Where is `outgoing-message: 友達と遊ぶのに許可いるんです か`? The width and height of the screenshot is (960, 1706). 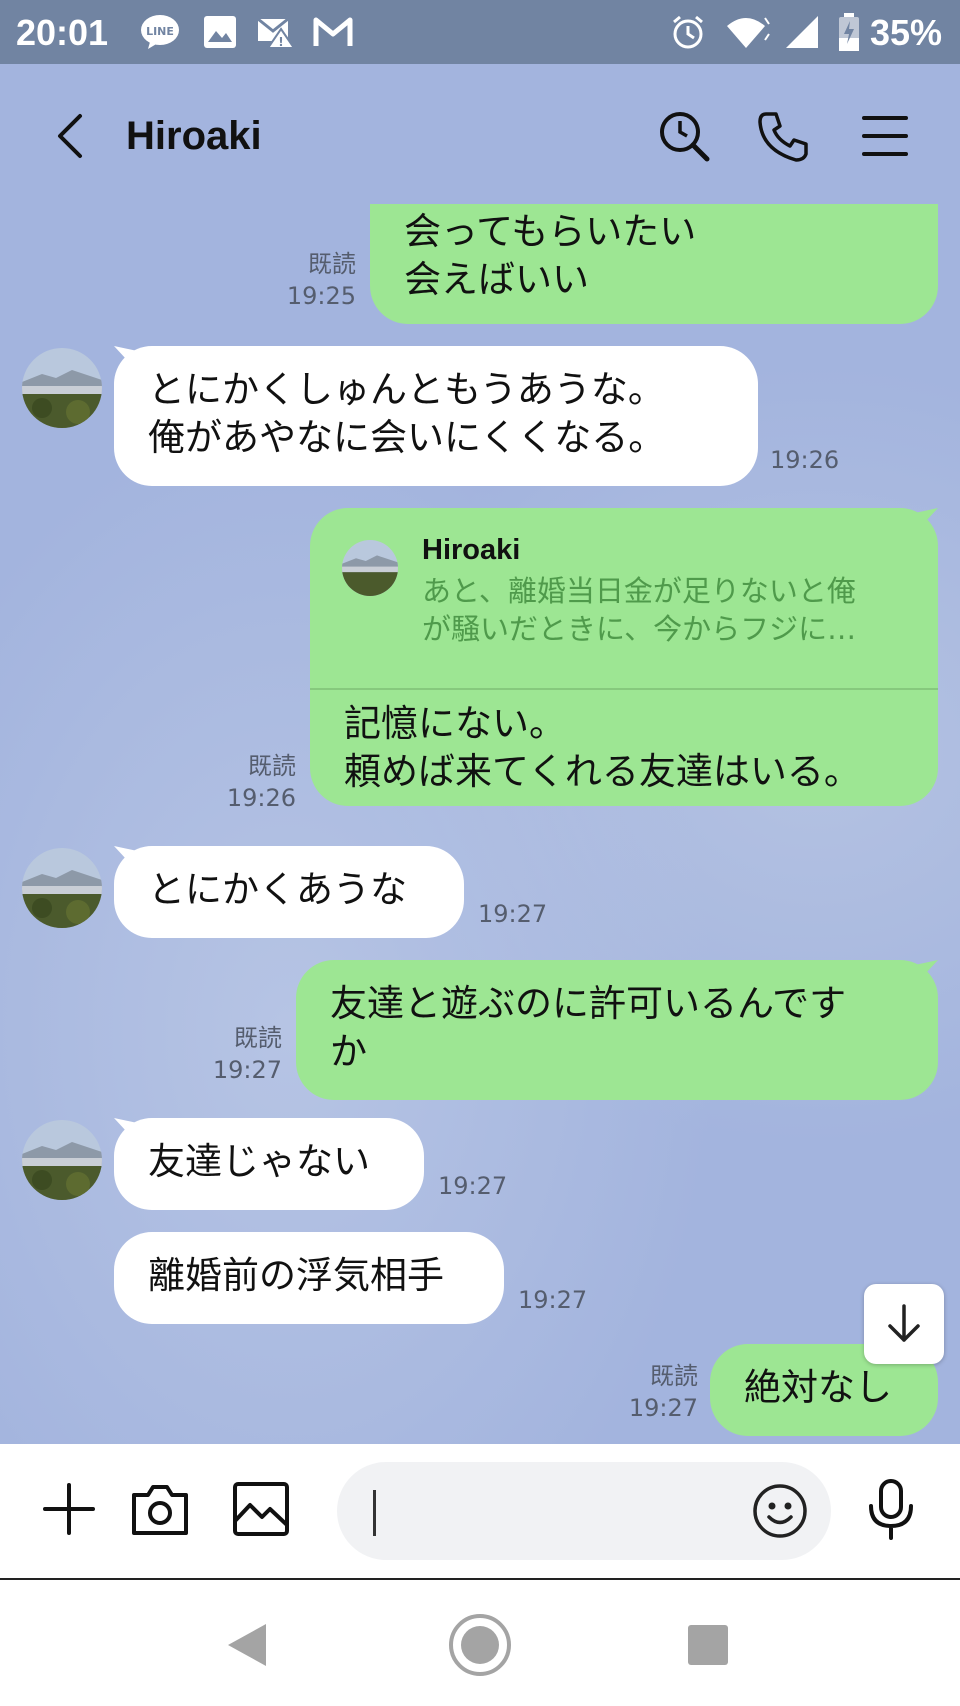
outgoing-message: 友達と遊ぶのに許可いるんです か is located at coordinates (617, 1030).